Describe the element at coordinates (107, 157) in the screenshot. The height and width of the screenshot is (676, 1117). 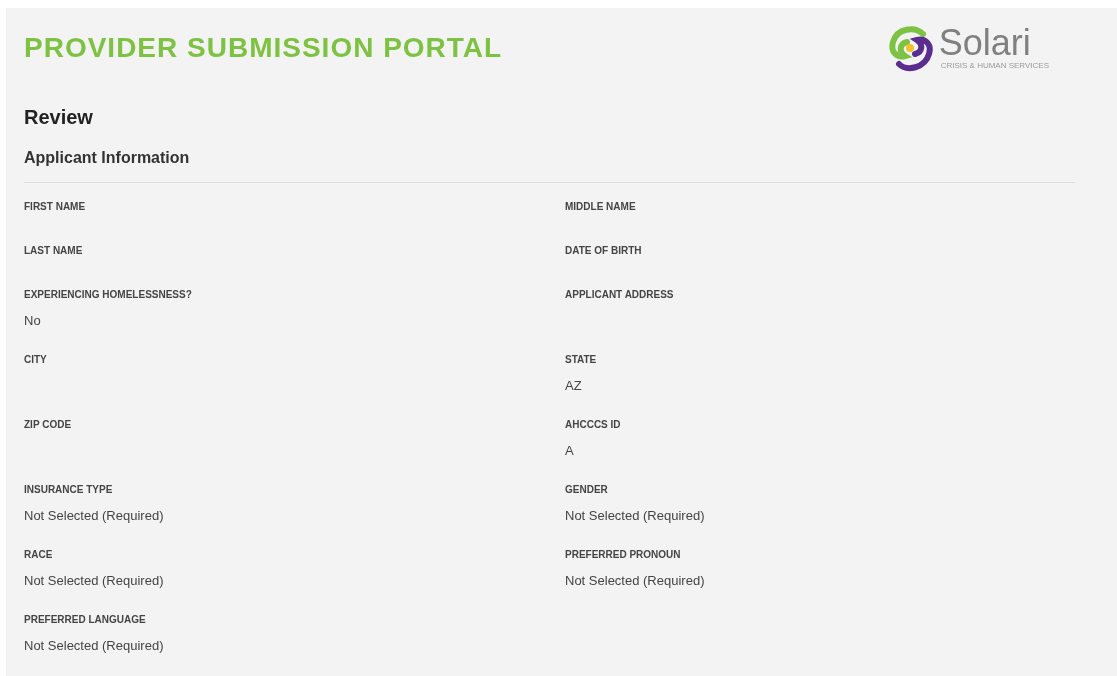
I see `section-heading: Applicant Information` at that location.